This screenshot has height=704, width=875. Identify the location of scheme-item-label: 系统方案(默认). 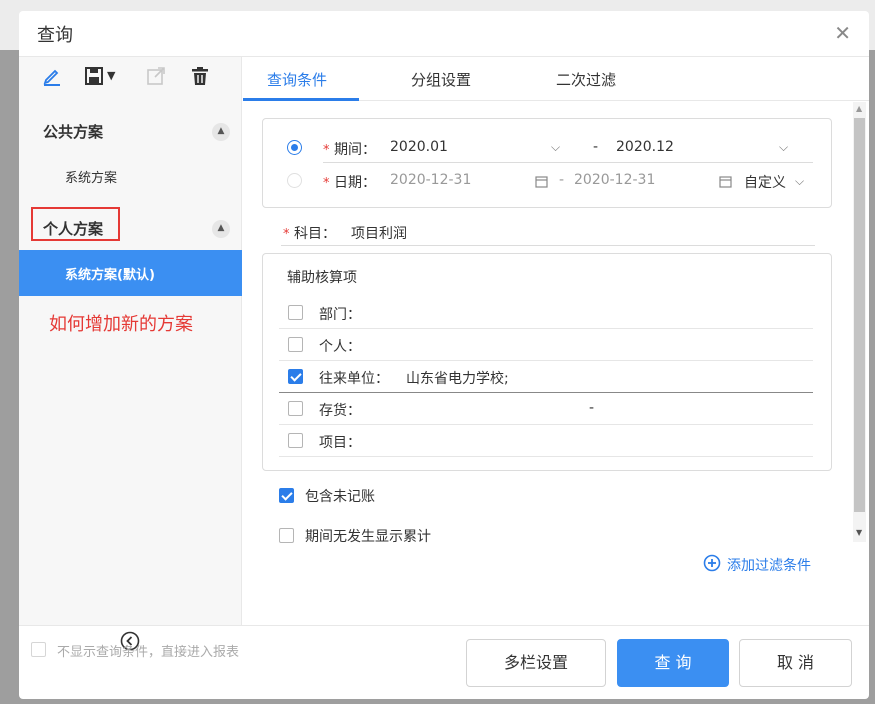
(110, 275).